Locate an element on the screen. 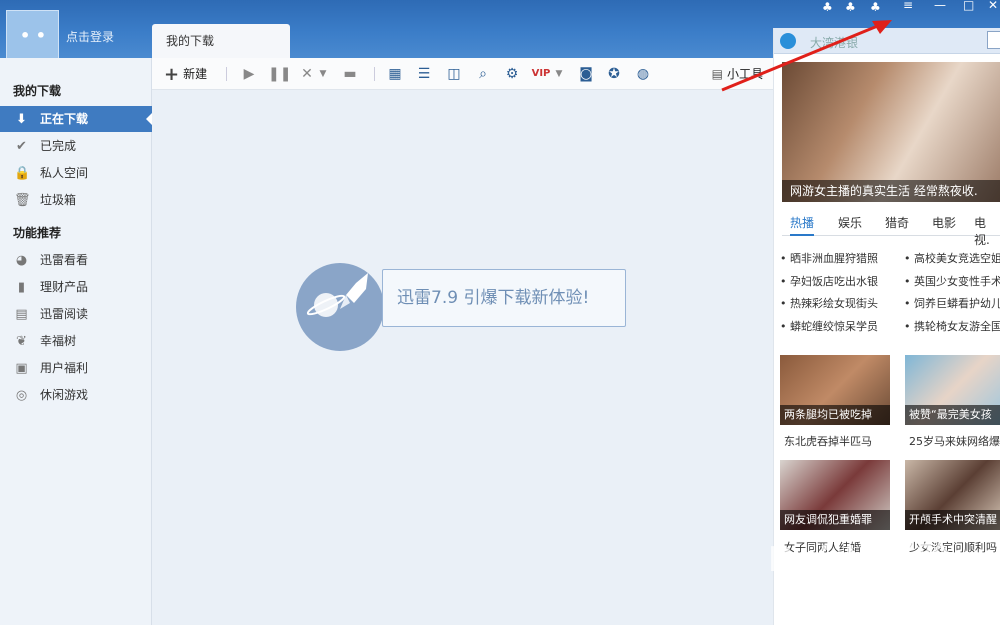 The width and height of the screenshot is (1000, 625). thumbnail: 两条腿均已被吃掉 is located at coordinates (835, 390).